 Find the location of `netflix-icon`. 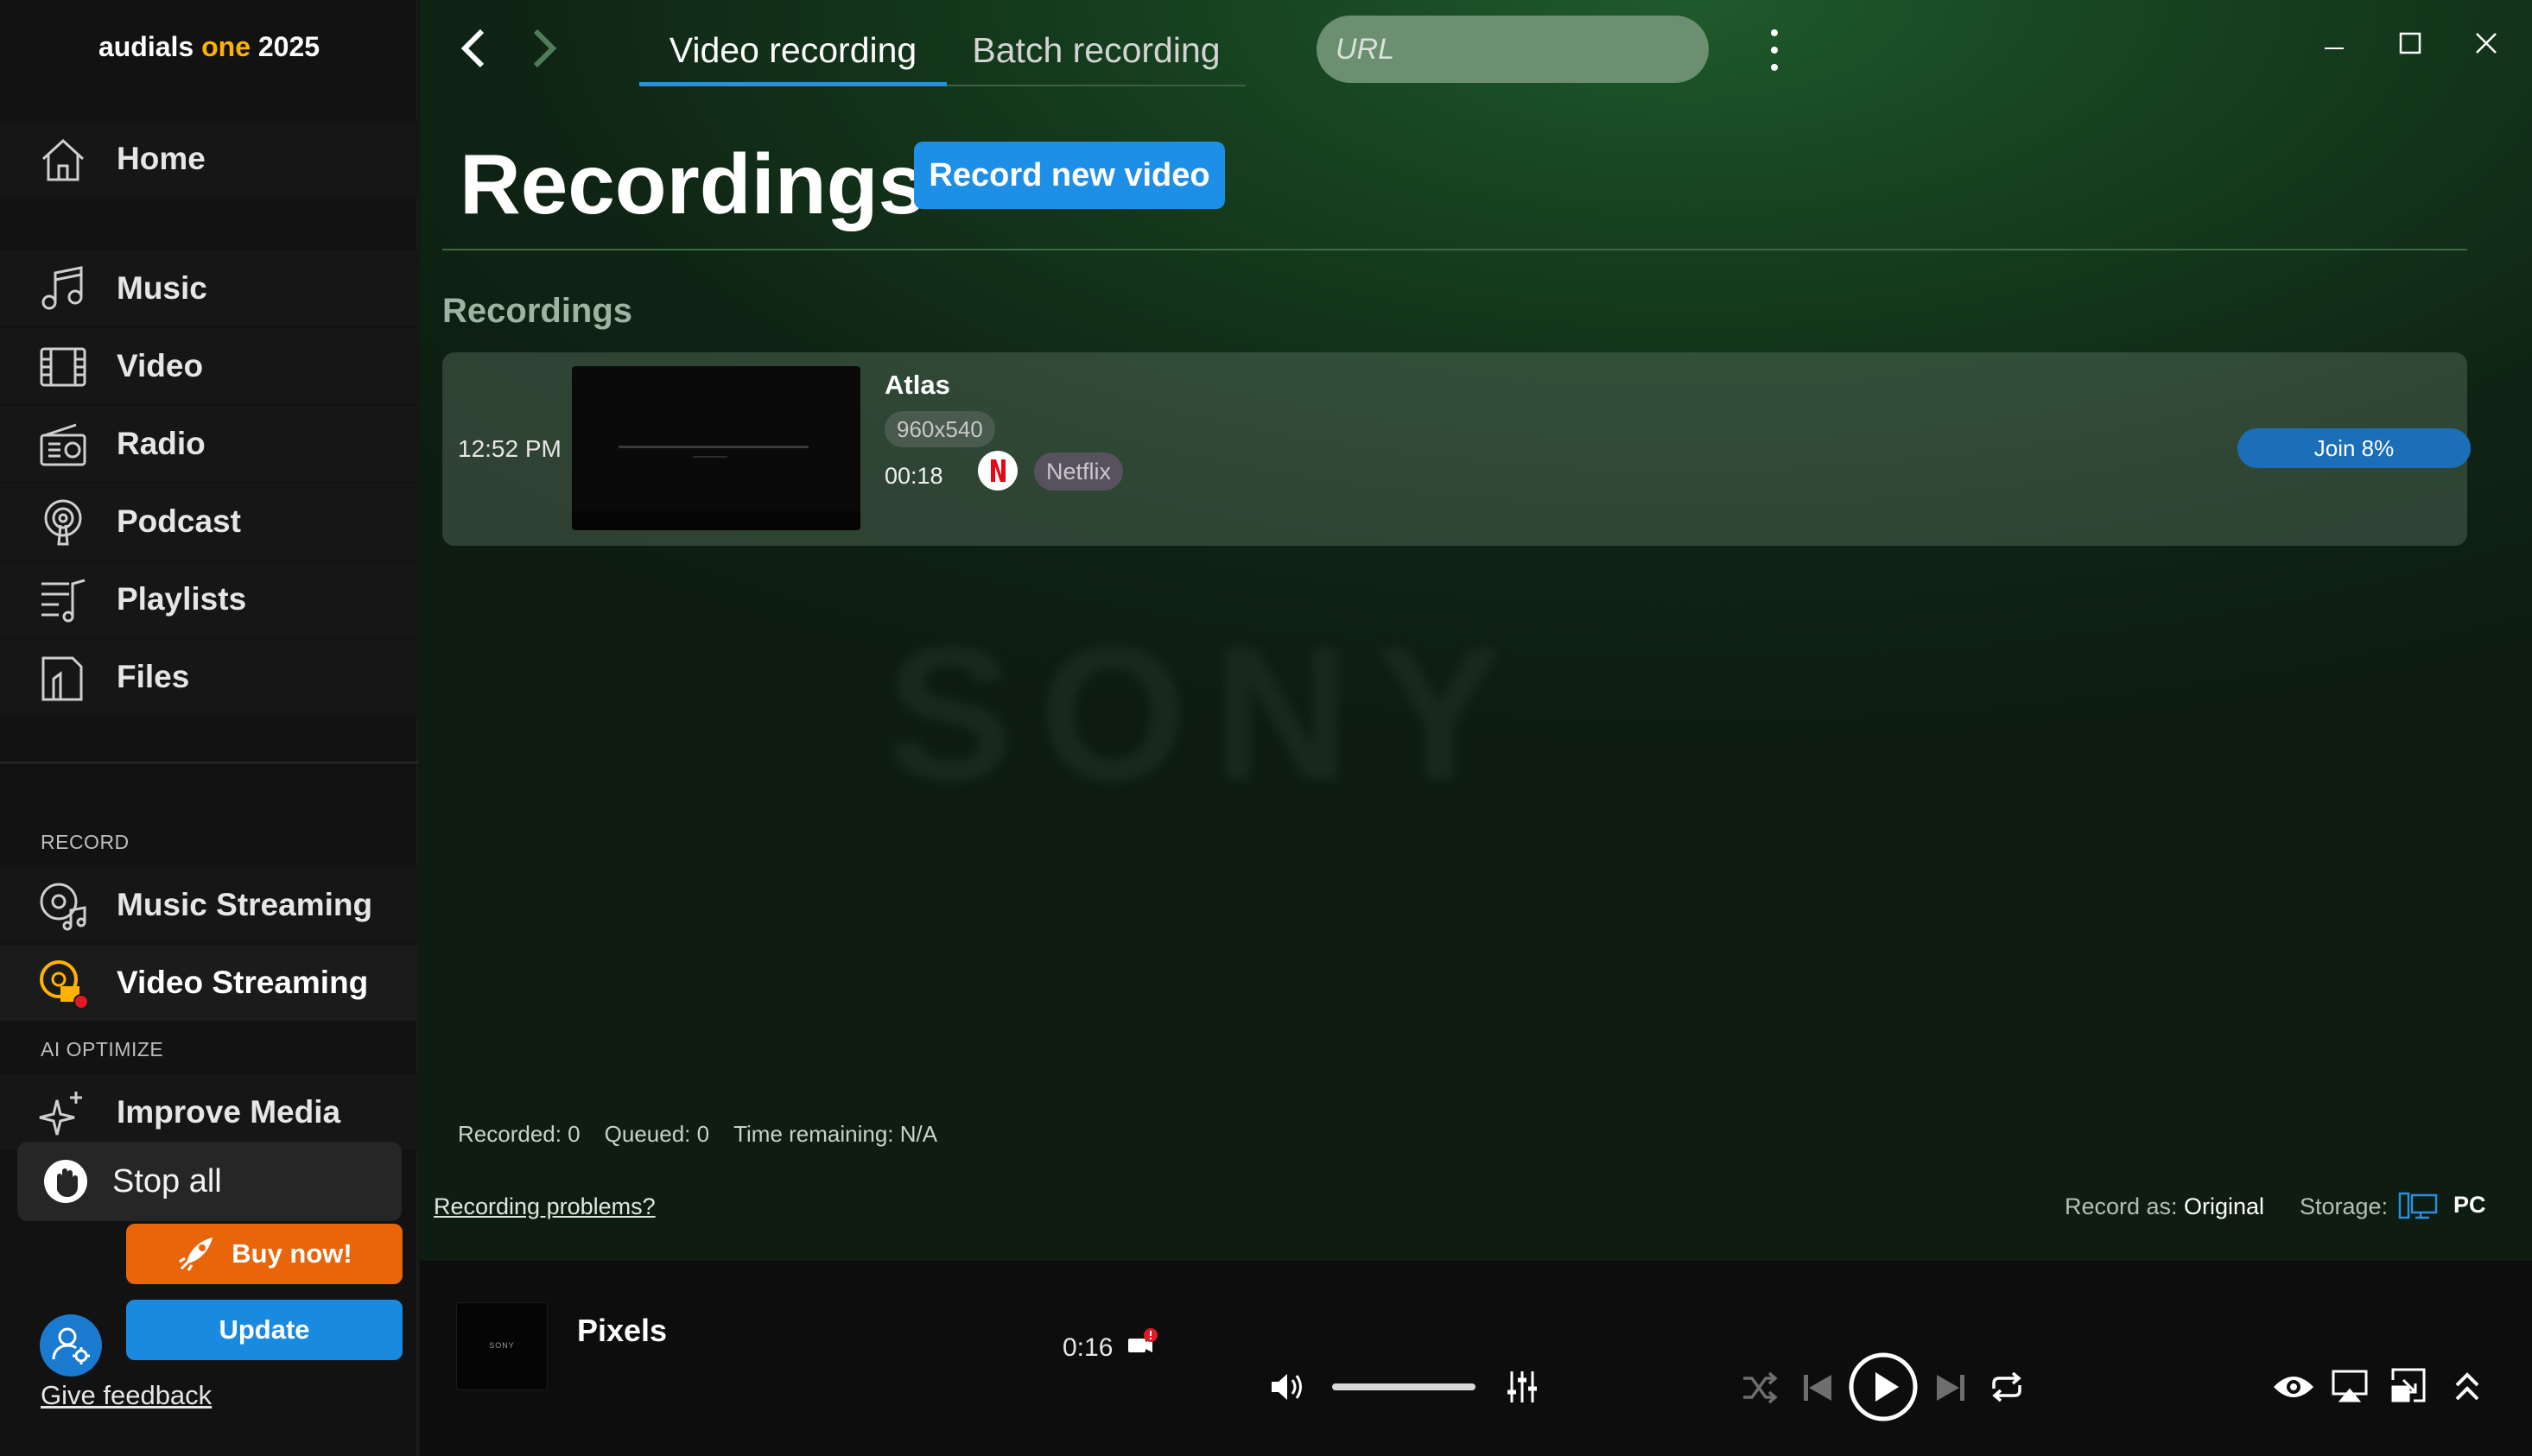

netflix-icon is located at coordinates (998, 471).